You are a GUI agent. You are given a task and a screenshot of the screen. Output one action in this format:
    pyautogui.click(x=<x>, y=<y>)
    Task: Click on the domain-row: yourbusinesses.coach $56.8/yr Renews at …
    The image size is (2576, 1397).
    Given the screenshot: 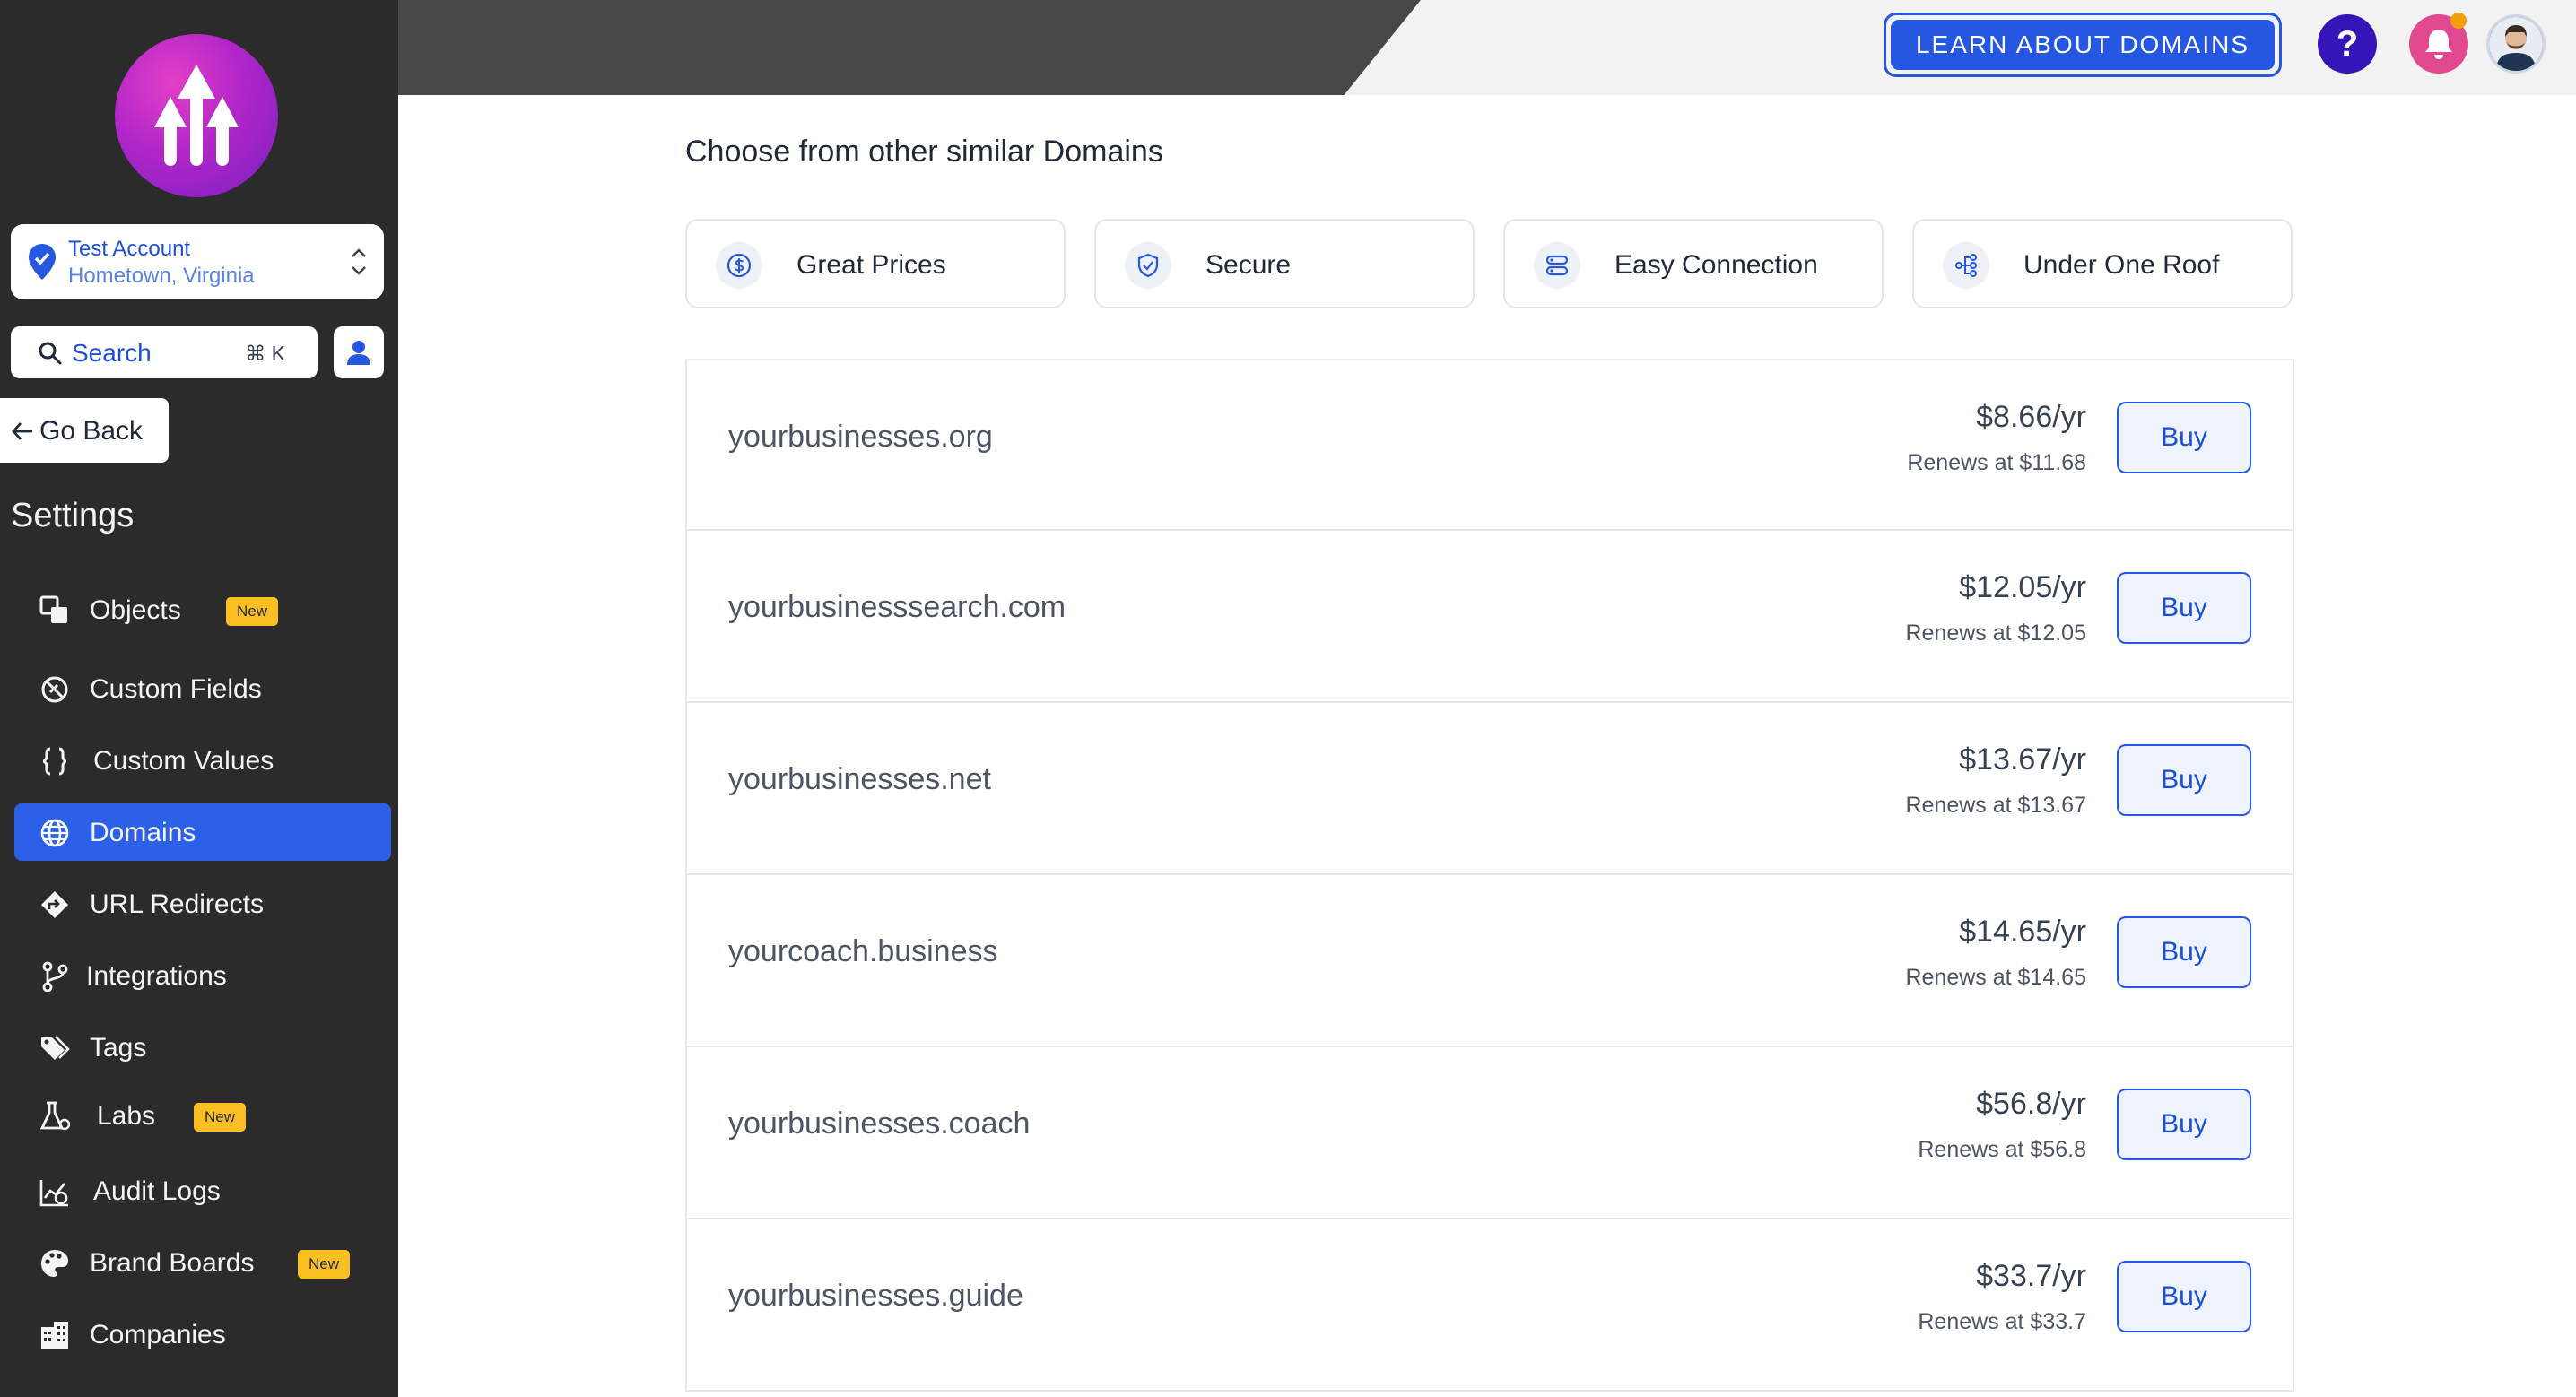 What is the action you would take?
    pyautogui.click(x=1489, y=1133)
    